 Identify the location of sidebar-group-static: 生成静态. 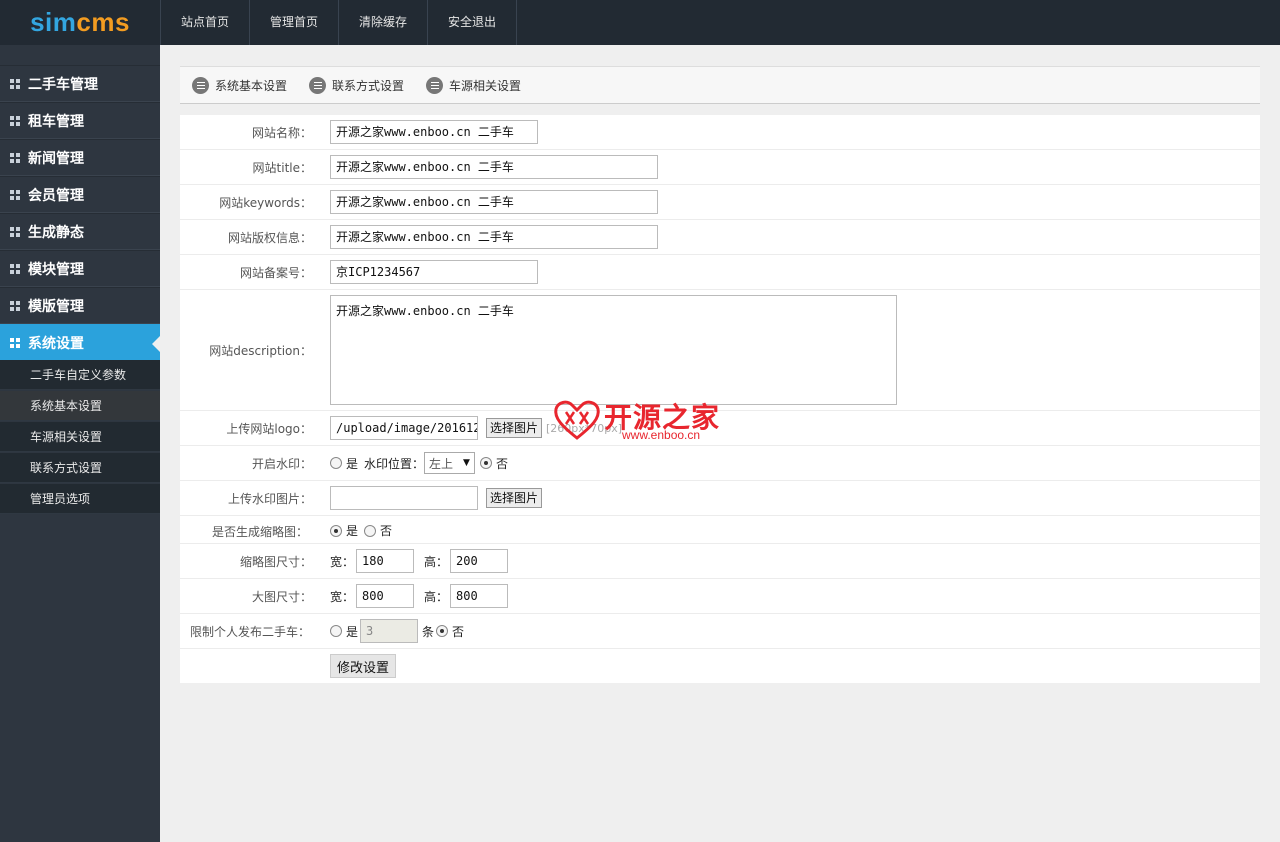
(80, 231).